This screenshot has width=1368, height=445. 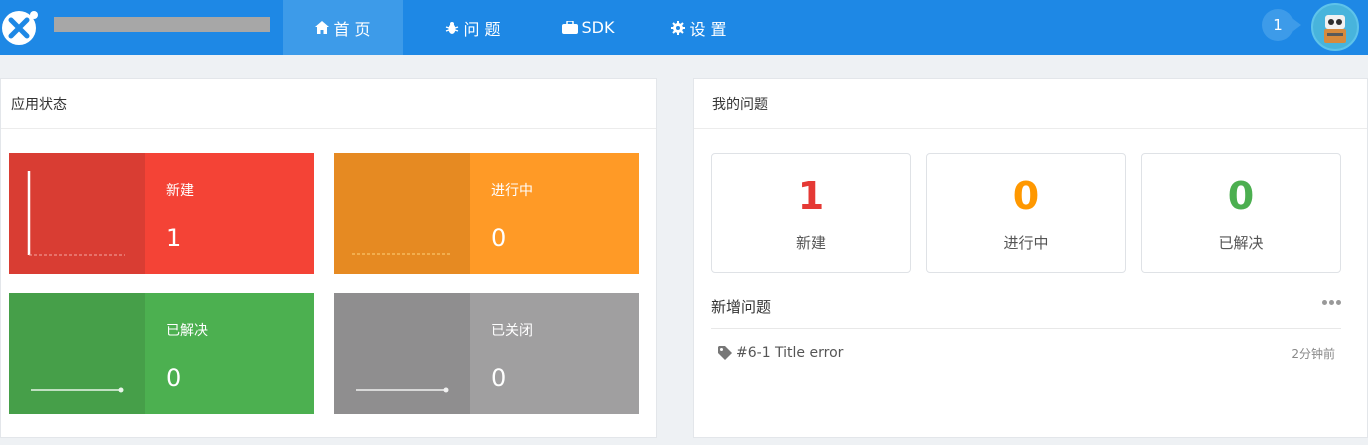 I want to click on app-name-redacted, so click(x=162, y=24).